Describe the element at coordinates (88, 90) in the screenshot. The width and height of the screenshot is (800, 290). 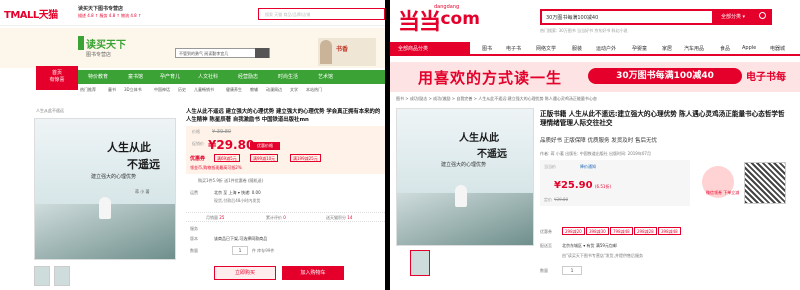
I see `subnav-item: 热门推荐` at that location.